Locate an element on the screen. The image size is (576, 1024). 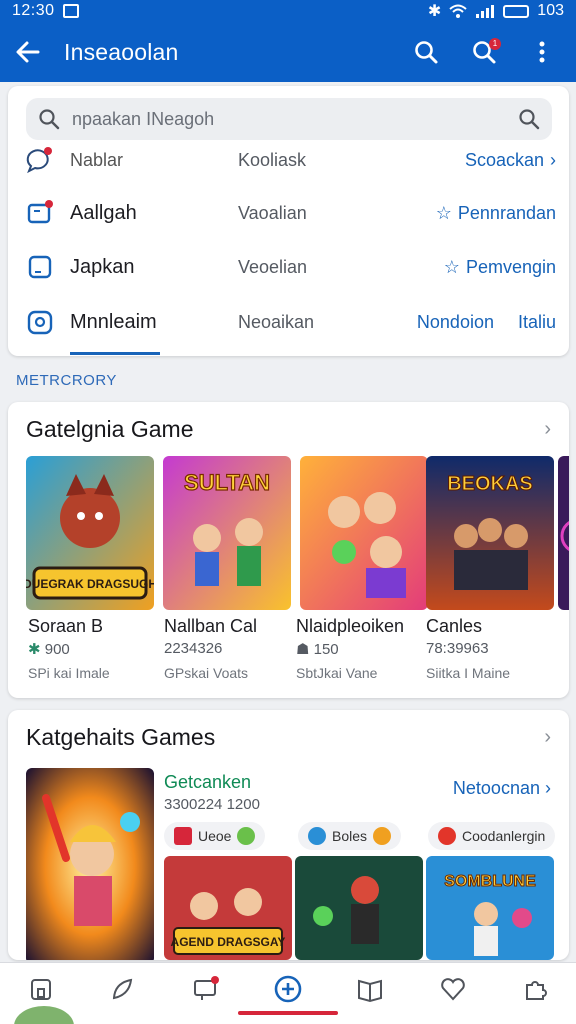
wifi-icon is located at coordinates (458, 11).